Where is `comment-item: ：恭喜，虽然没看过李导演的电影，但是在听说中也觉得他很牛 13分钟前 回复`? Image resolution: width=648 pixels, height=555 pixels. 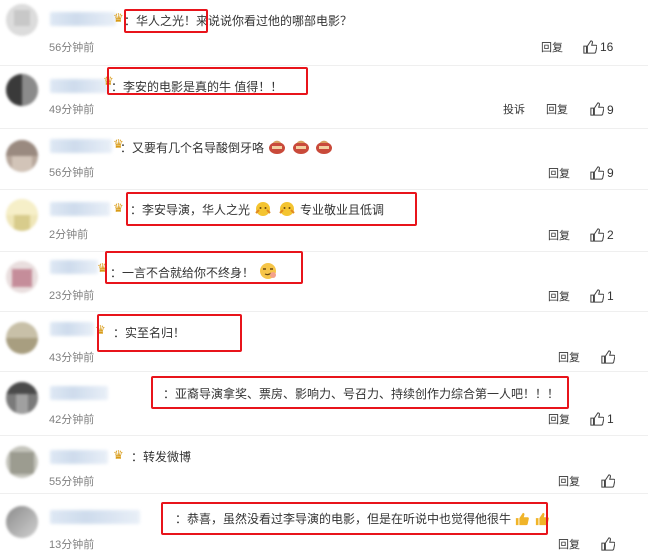 comment-item: ：恭喜，虽然没看过李导演的电影，但是在听说中也觉得他很牛 13分钟前 回复 is located at coordinates (324, 524).